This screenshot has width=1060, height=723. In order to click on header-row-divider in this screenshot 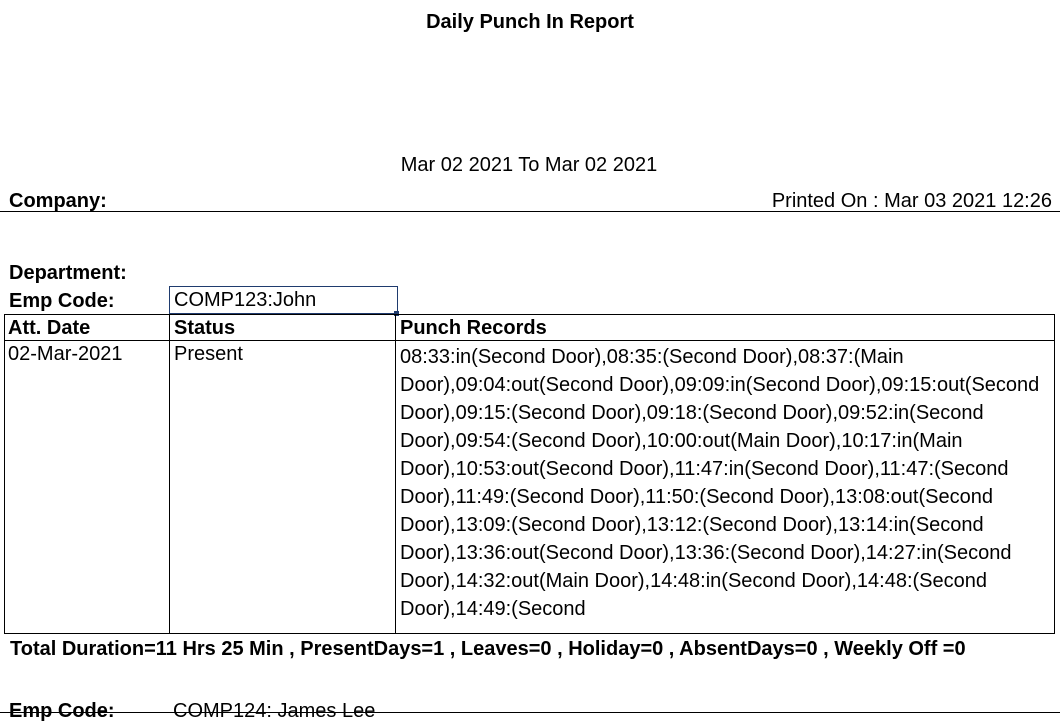, I will do `click(529, 340)`.